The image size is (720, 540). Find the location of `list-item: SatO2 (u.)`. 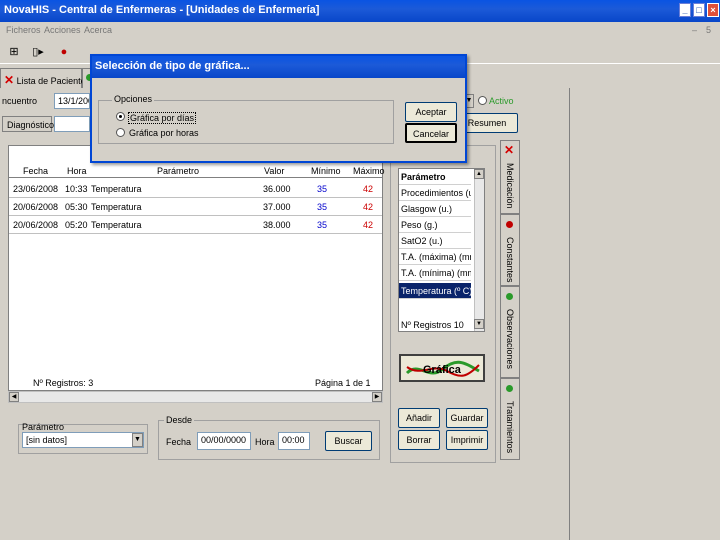

list-item: SatO2 (u.) is located at coordinates (435, 241).